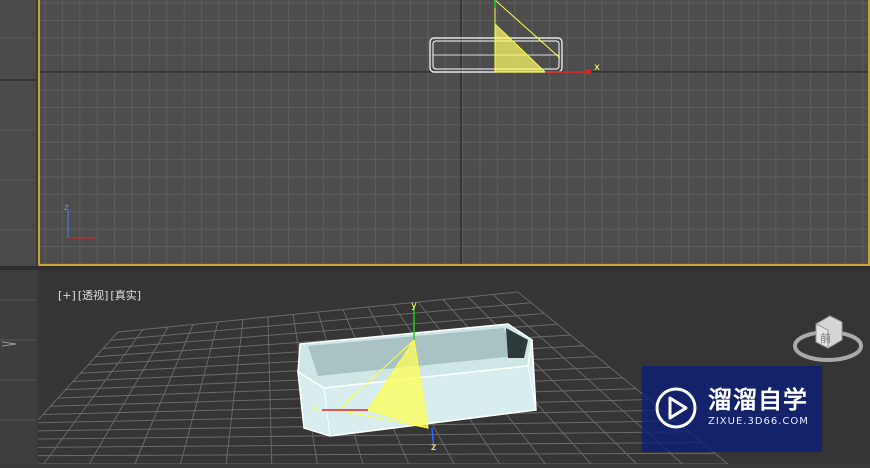 This screenshot has width=870, height=468. Describe the element at coordinates (66, 208) in the screenshot. I see `tripod-z-label: z` at that location.